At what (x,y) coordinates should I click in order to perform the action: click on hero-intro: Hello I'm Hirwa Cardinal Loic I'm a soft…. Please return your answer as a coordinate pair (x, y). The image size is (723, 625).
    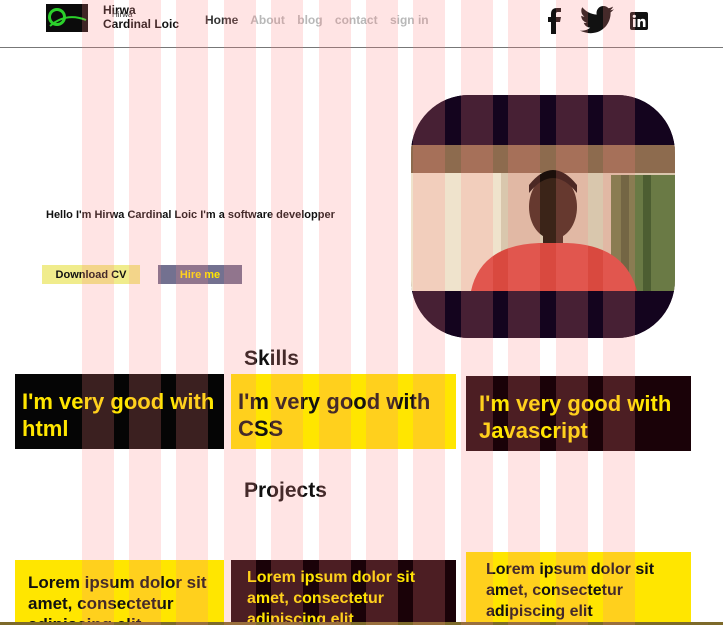
    Looking at the image, I should click on (190, 215).